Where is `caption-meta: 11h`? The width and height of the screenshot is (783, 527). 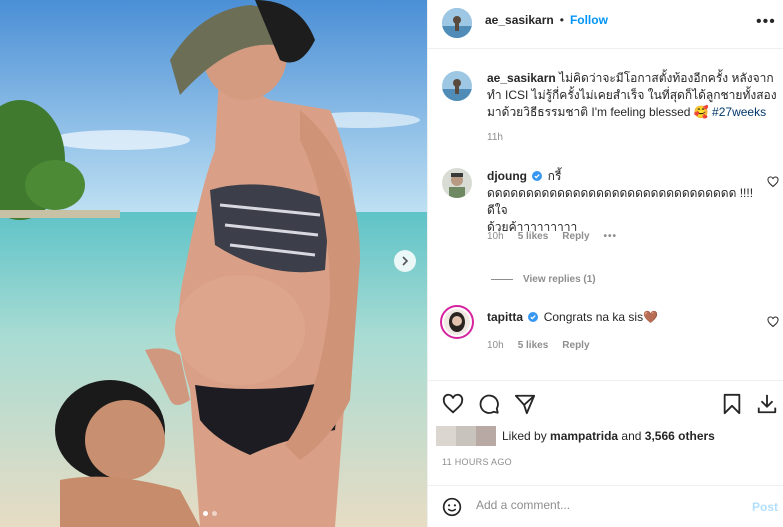 caption-meta: 11h is located at coordinates (495, 137).